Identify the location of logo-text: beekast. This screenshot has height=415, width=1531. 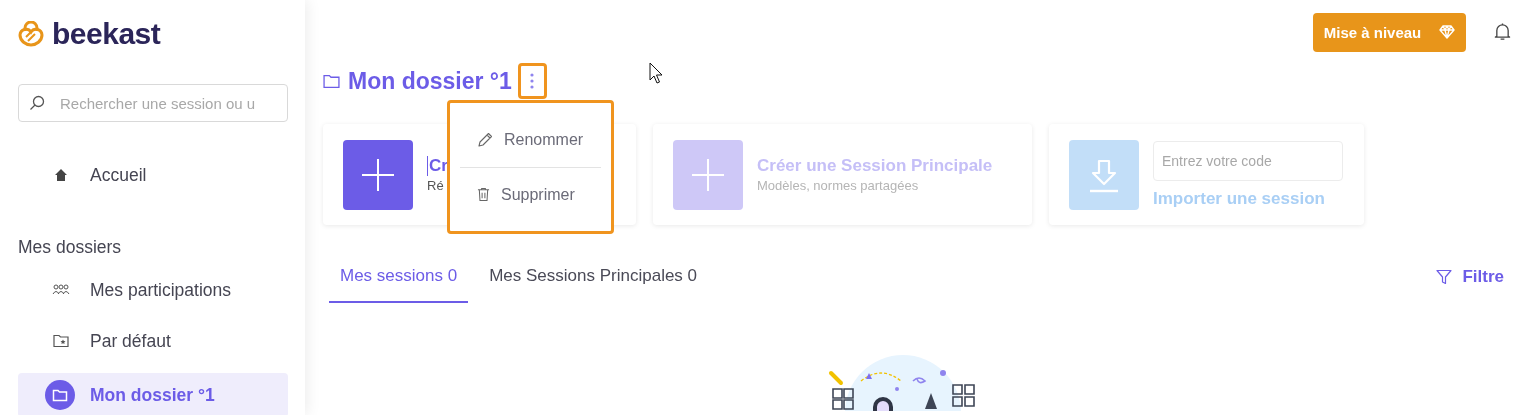
(106, 34).